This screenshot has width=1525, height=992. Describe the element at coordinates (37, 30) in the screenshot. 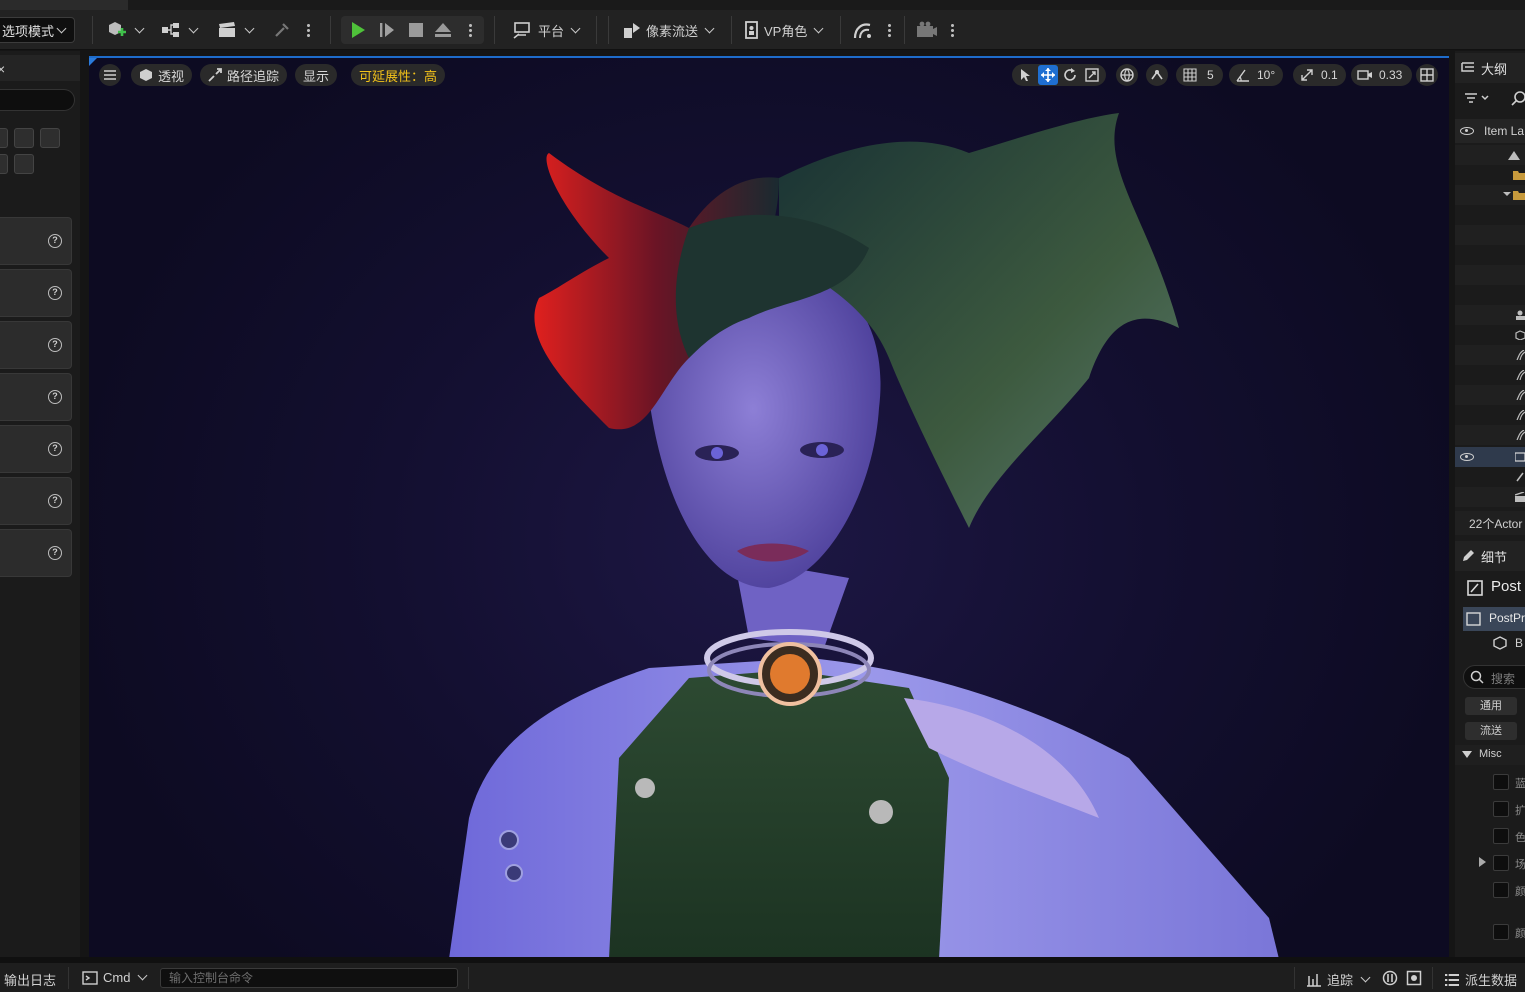

I see `mode-select-button: 选项模式` at that location.